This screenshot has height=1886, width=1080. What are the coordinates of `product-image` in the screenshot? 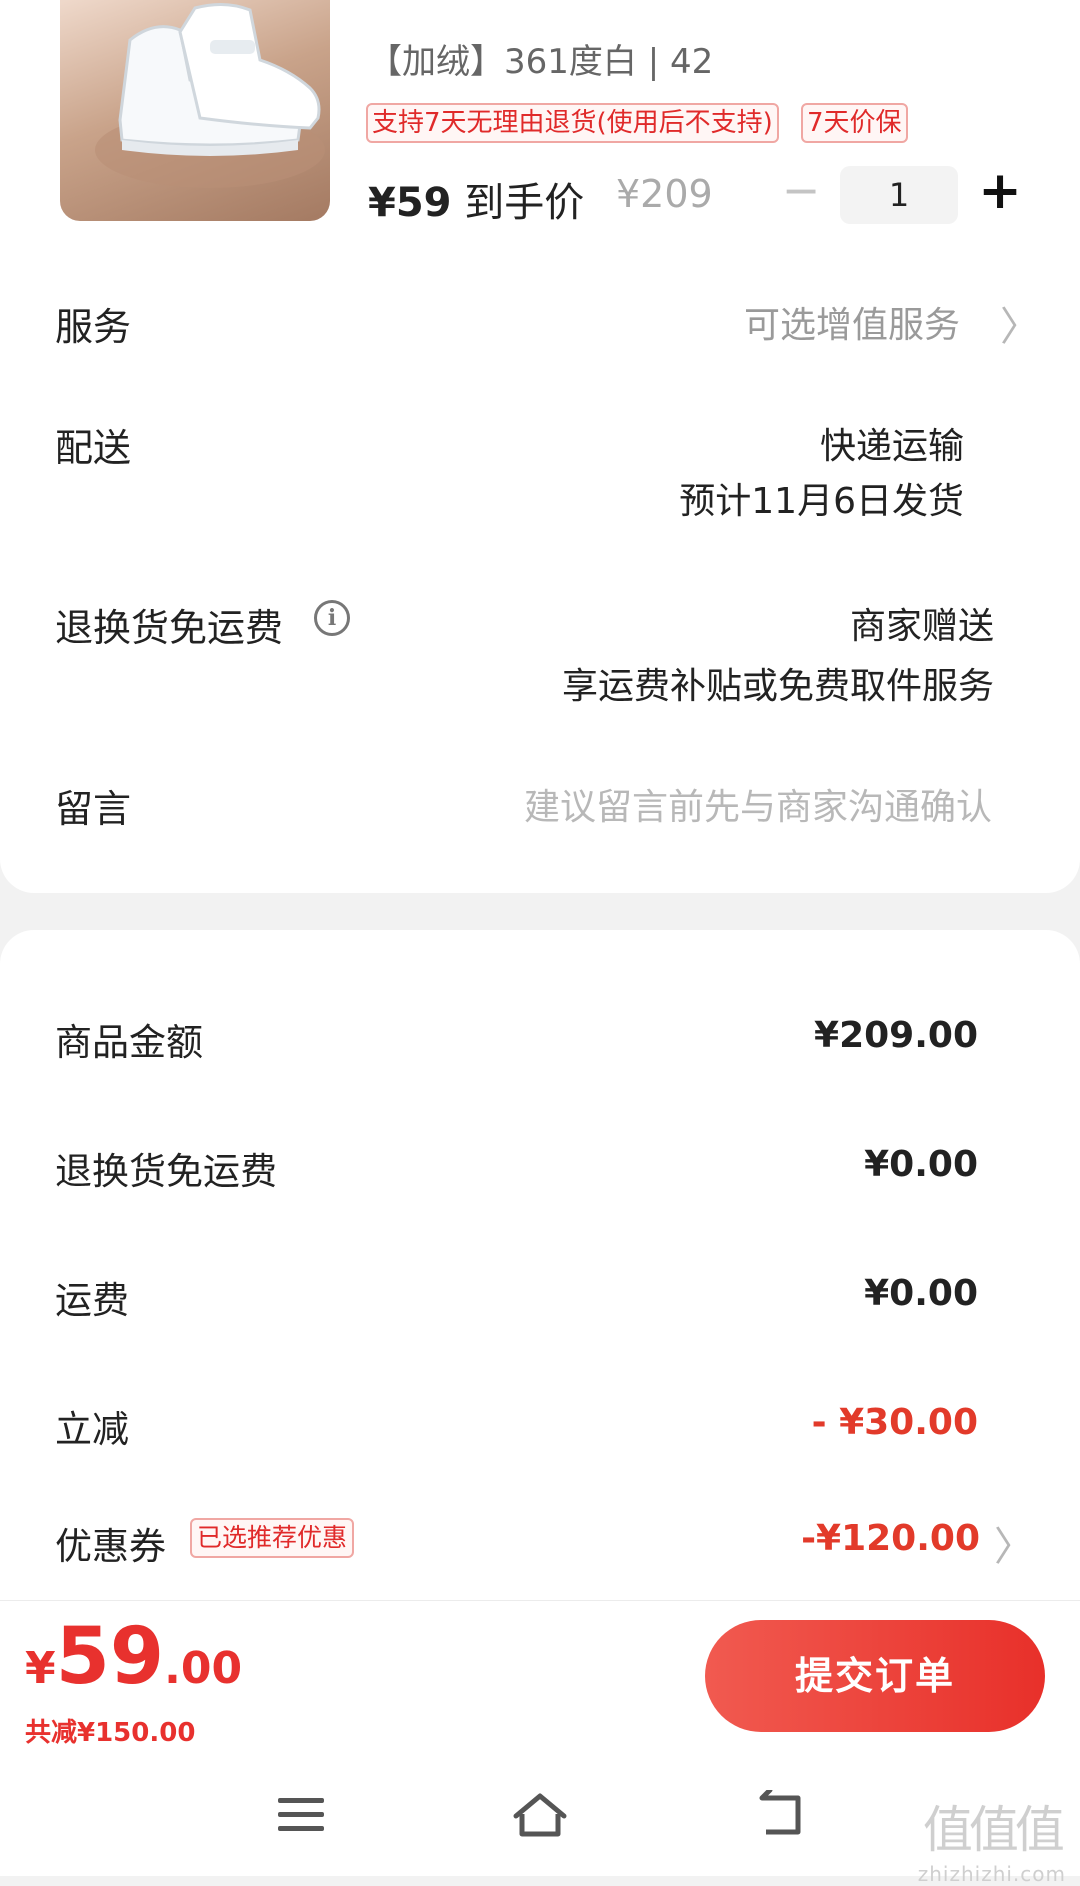 It's located at (195, 110).